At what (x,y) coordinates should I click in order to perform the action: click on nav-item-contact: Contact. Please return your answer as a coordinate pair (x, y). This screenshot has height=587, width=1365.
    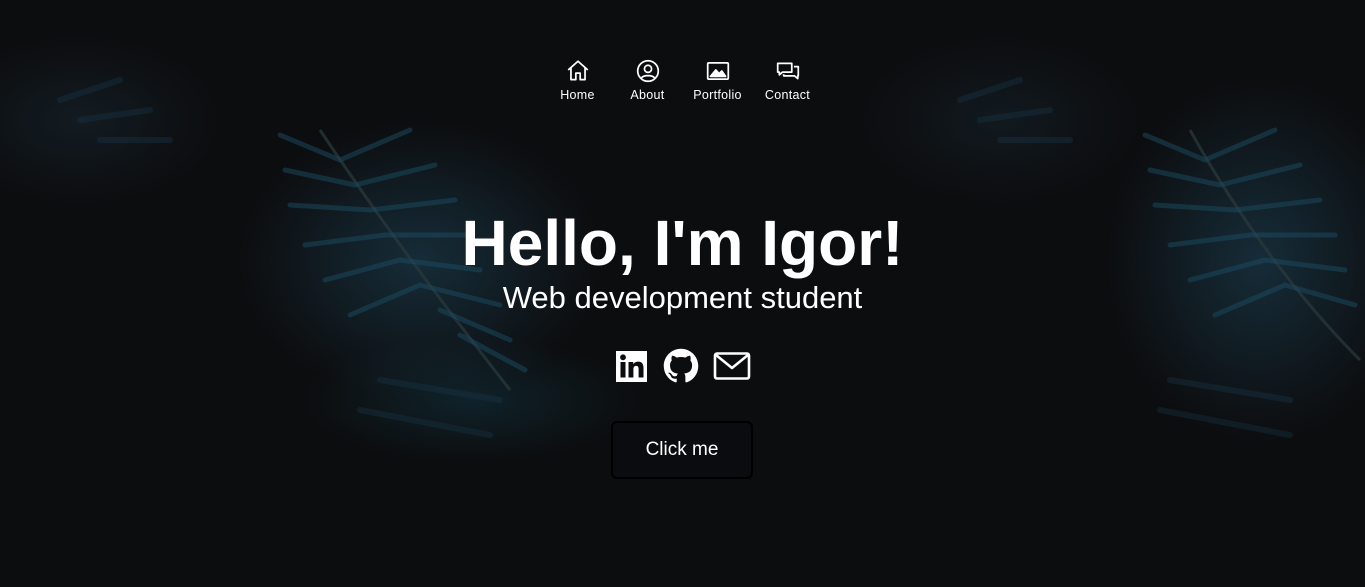
    Looking at the image, I should click on (788, 80).